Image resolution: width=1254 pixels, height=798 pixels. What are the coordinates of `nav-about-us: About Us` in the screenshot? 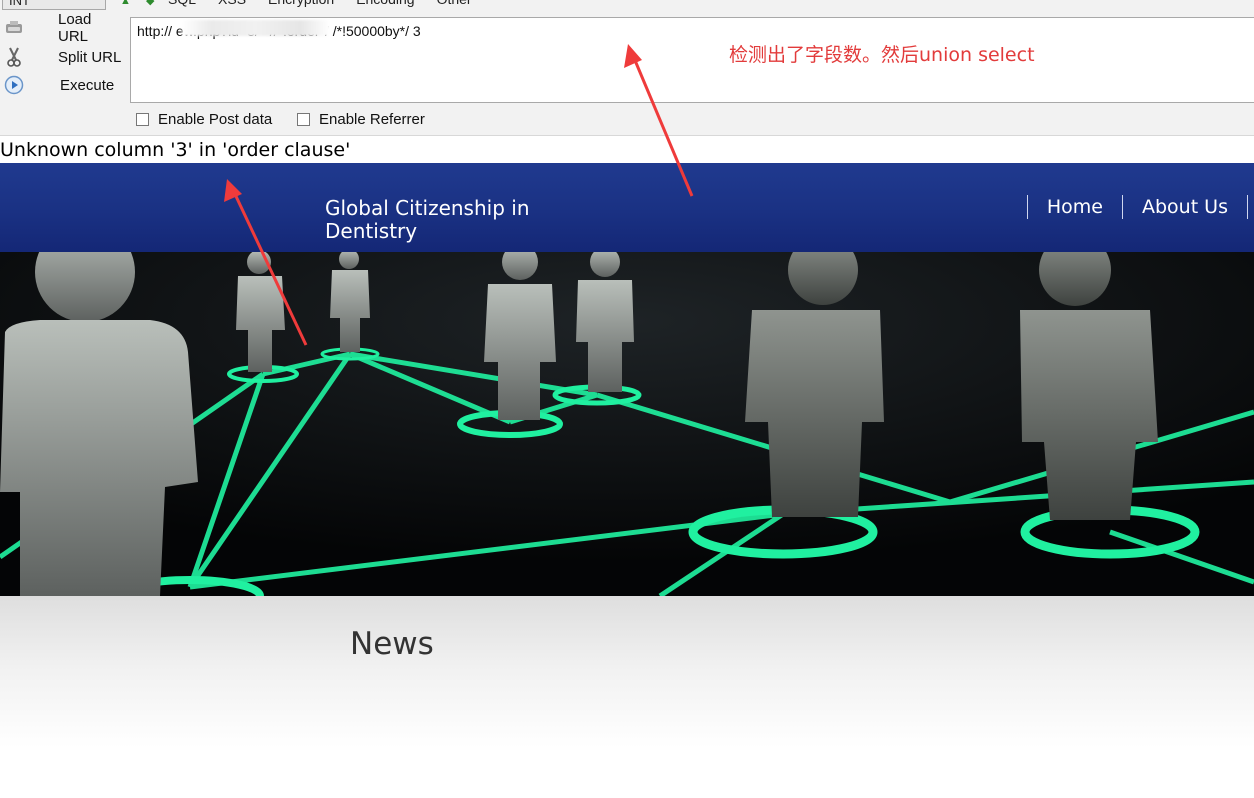 It's located at (1184, 207).